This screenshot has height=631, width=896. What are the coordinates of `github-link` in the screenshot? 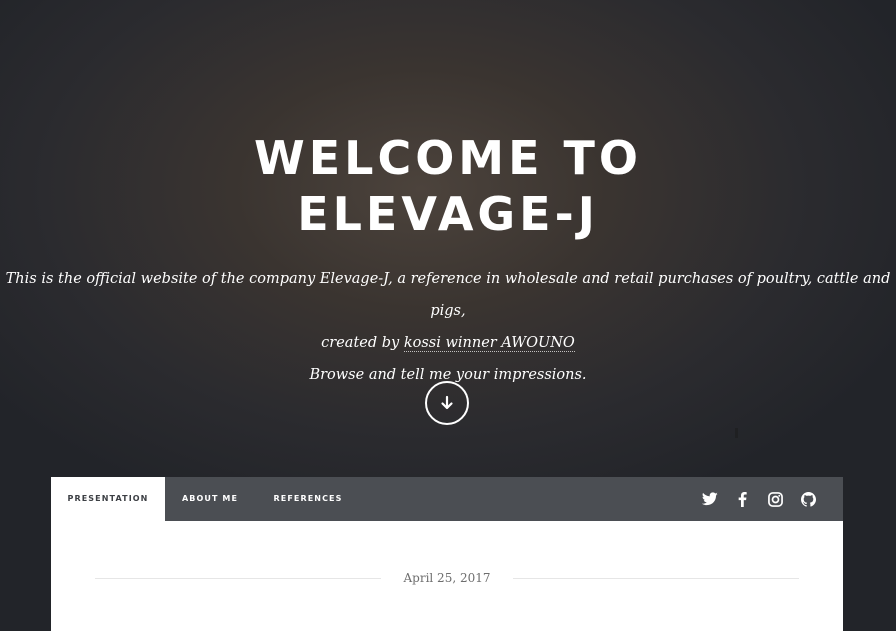 It's located at (808, 499).